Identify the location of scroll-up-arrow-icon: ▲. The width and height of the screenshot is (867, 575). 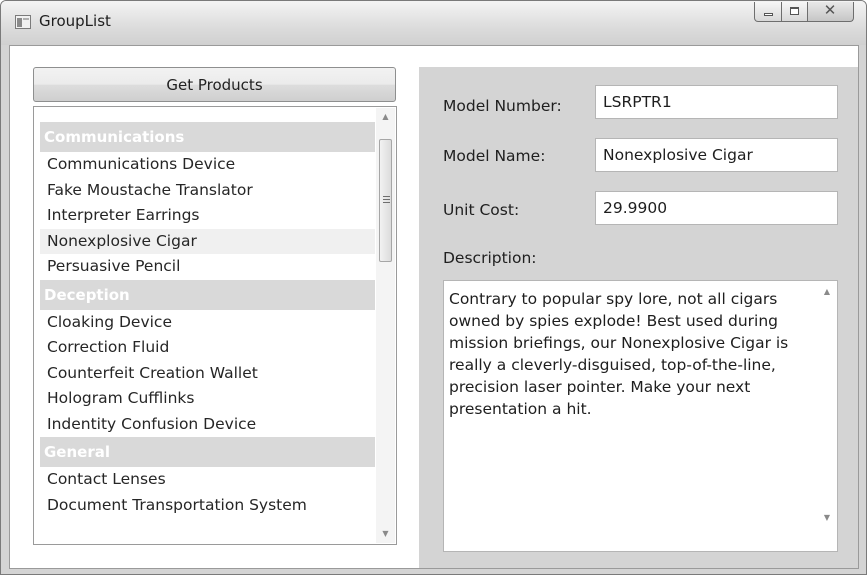
(385, 117).